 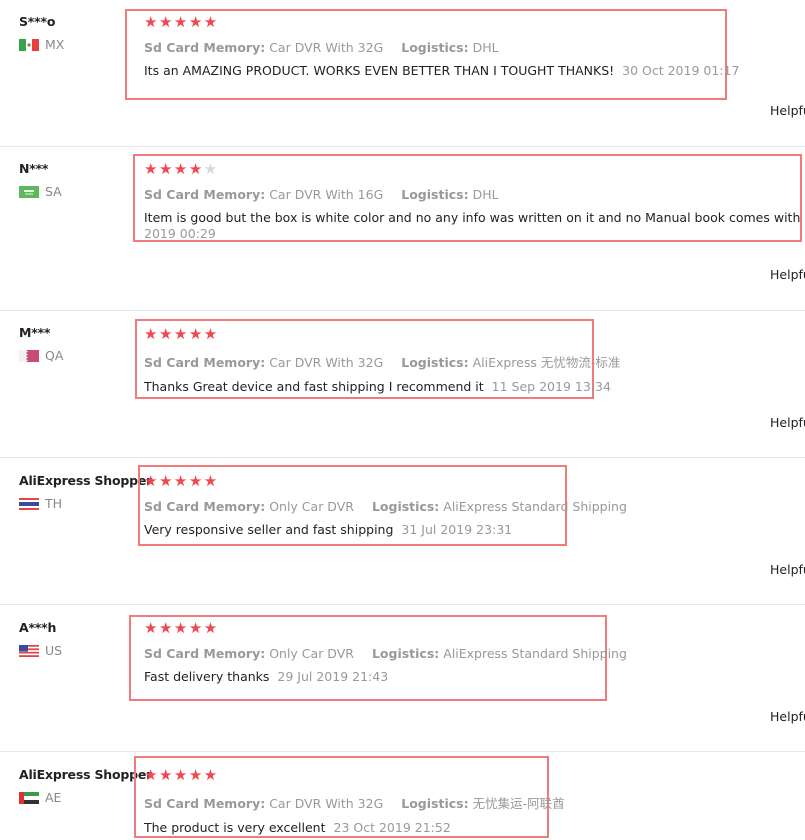 I want to click on saudi-flag-icon, so click(x=29, y=191).